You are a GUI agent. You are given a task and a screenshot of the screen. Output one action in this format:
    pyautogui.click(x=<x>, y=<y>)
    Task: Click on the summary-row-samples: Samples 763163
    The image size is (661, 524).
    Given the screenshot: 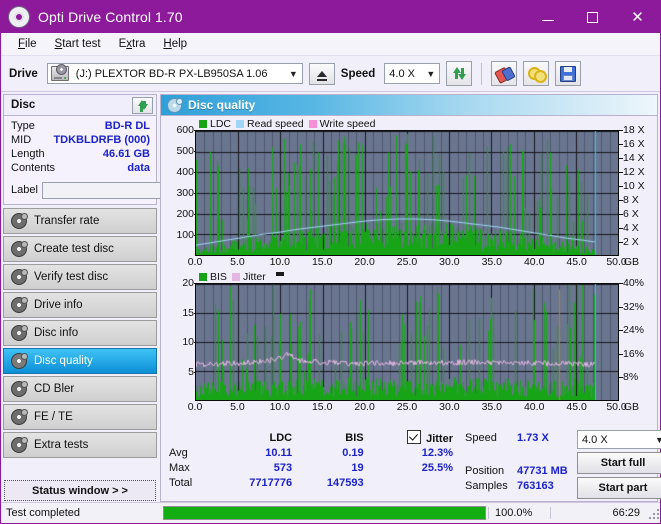 What is the action you would take?
    pyautogui.click(x=517, y=485)
    